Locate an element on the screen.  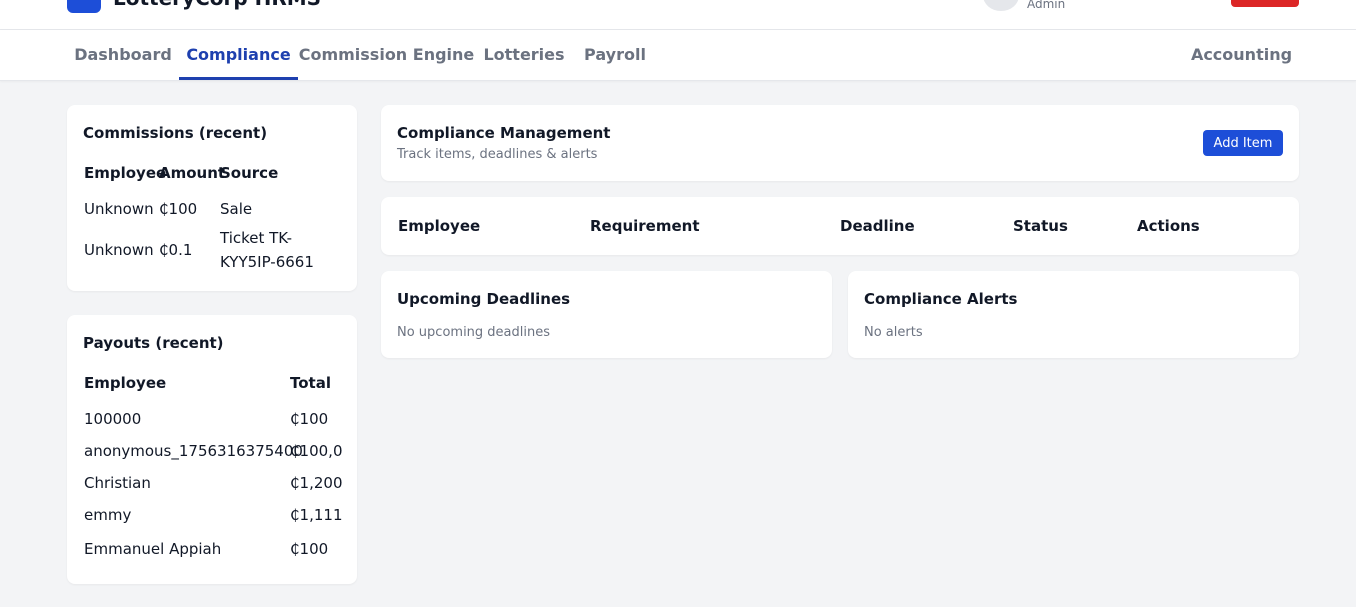
tab-compliance: Compliance is located at coordinates (238, 55).